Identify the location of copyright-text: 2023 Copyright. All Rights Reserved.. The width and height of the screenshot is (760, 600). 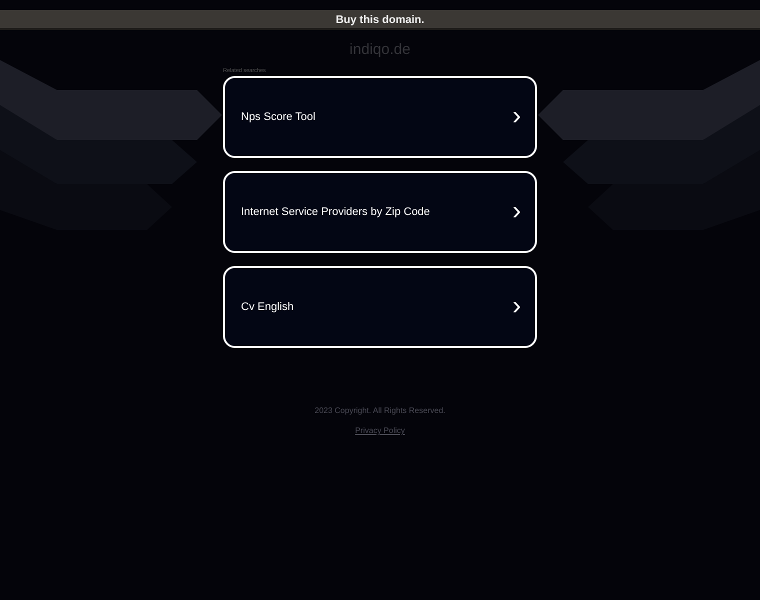
(380, 411).